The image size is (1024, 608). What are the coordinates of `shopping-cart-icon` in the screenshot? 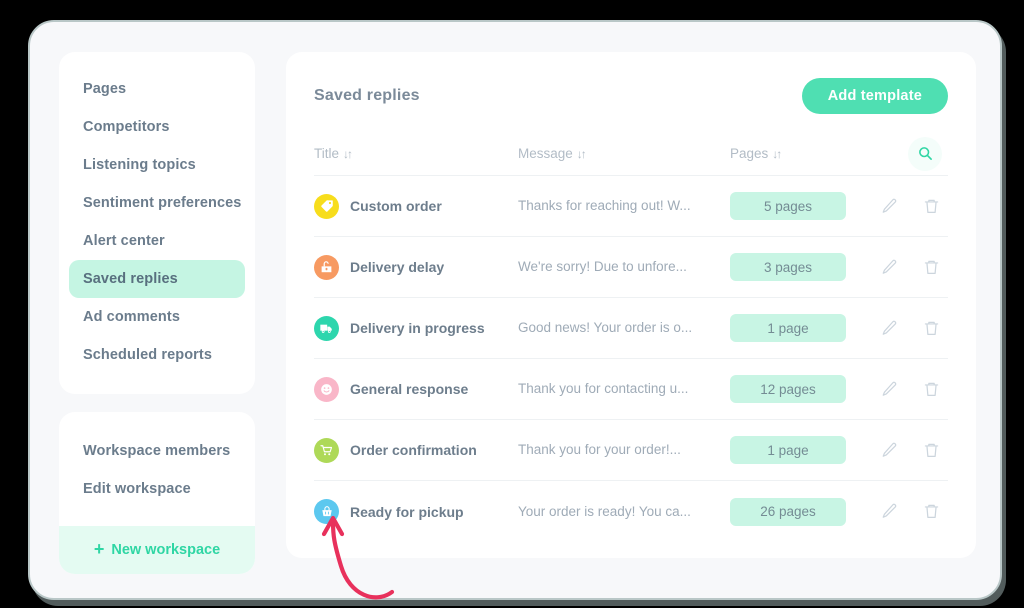 It's located at (326, 450).